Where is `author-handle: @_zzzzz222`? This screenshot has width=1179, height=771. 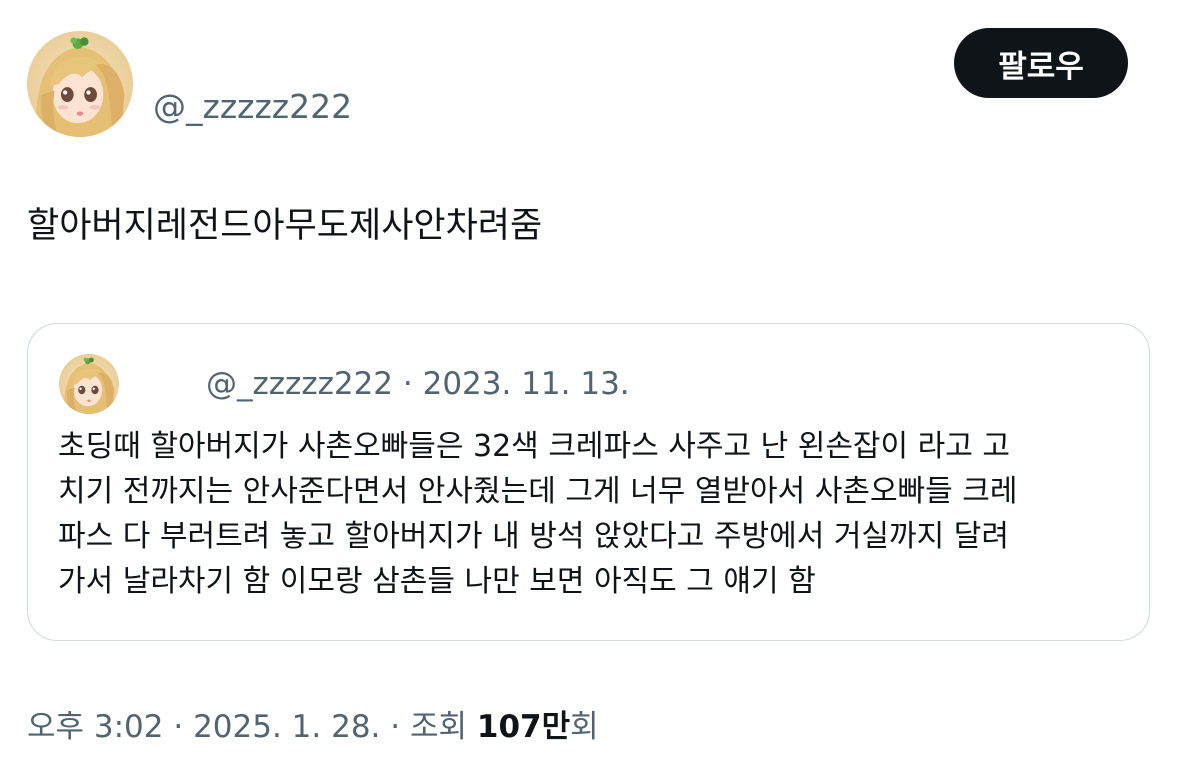 author-handle: @_zzzzz222 is located at coordinates (252, 107).